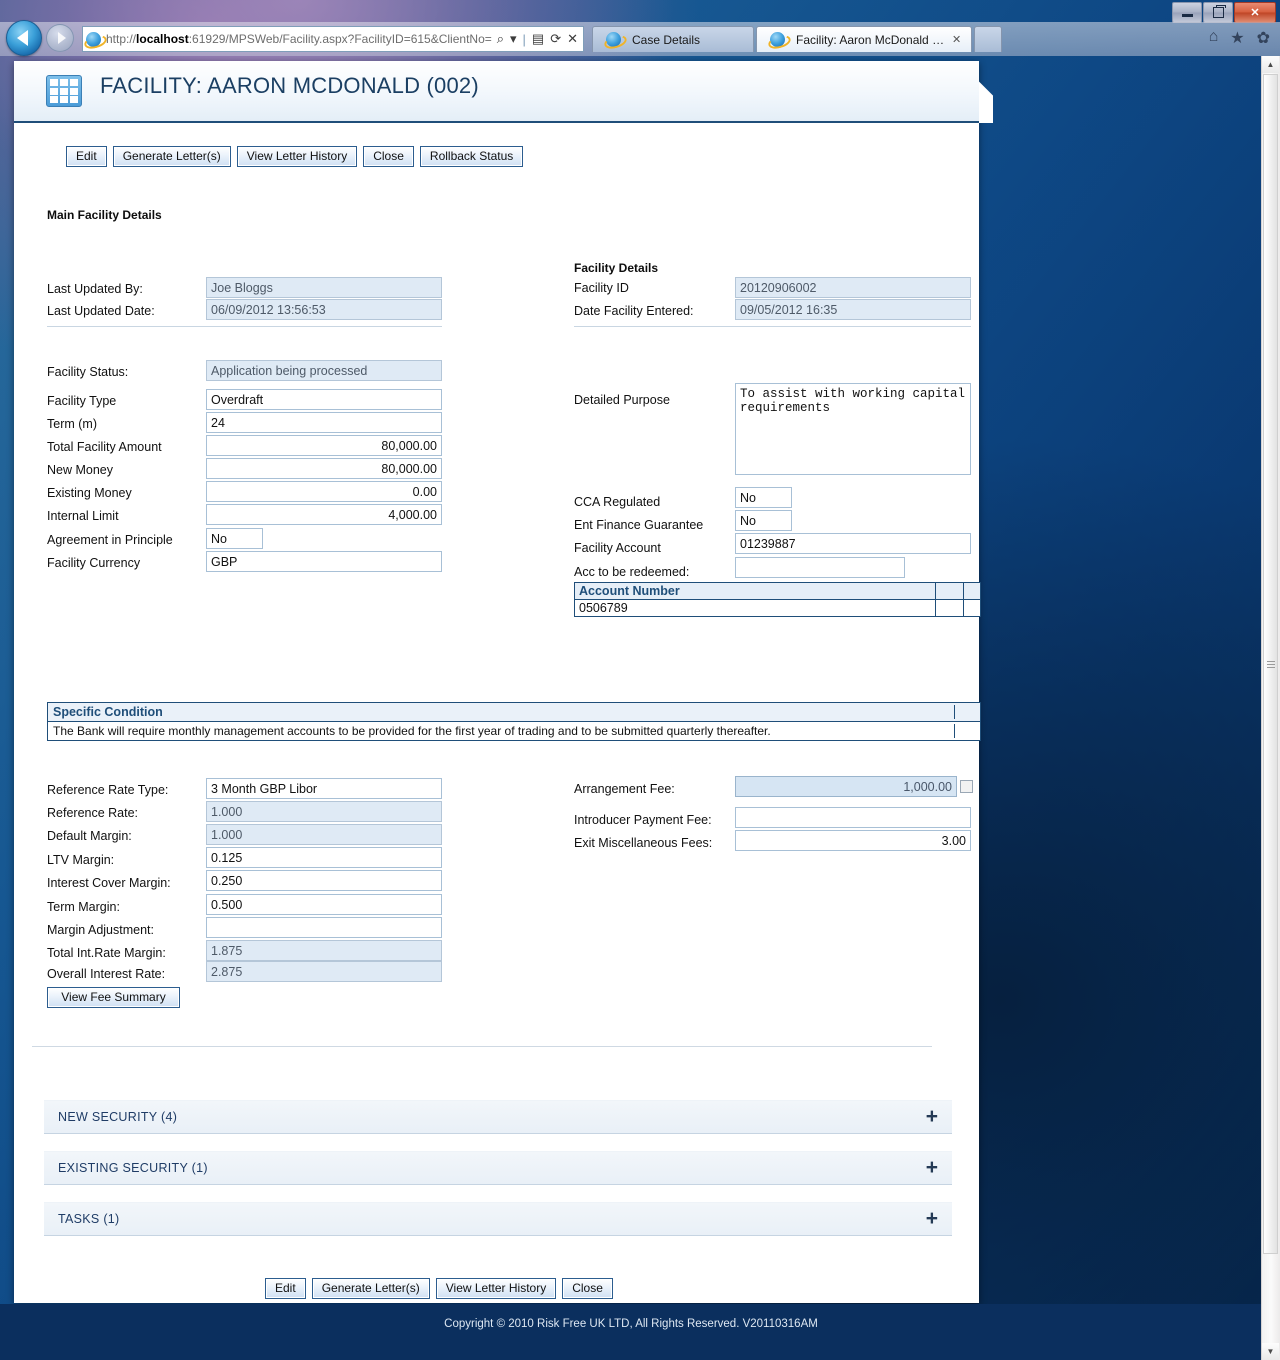 The image size is (1280, 1360). Describe the element at coordinates (555, 39) in the screenshot. I see `refresh-icon: ⟳` at that location.